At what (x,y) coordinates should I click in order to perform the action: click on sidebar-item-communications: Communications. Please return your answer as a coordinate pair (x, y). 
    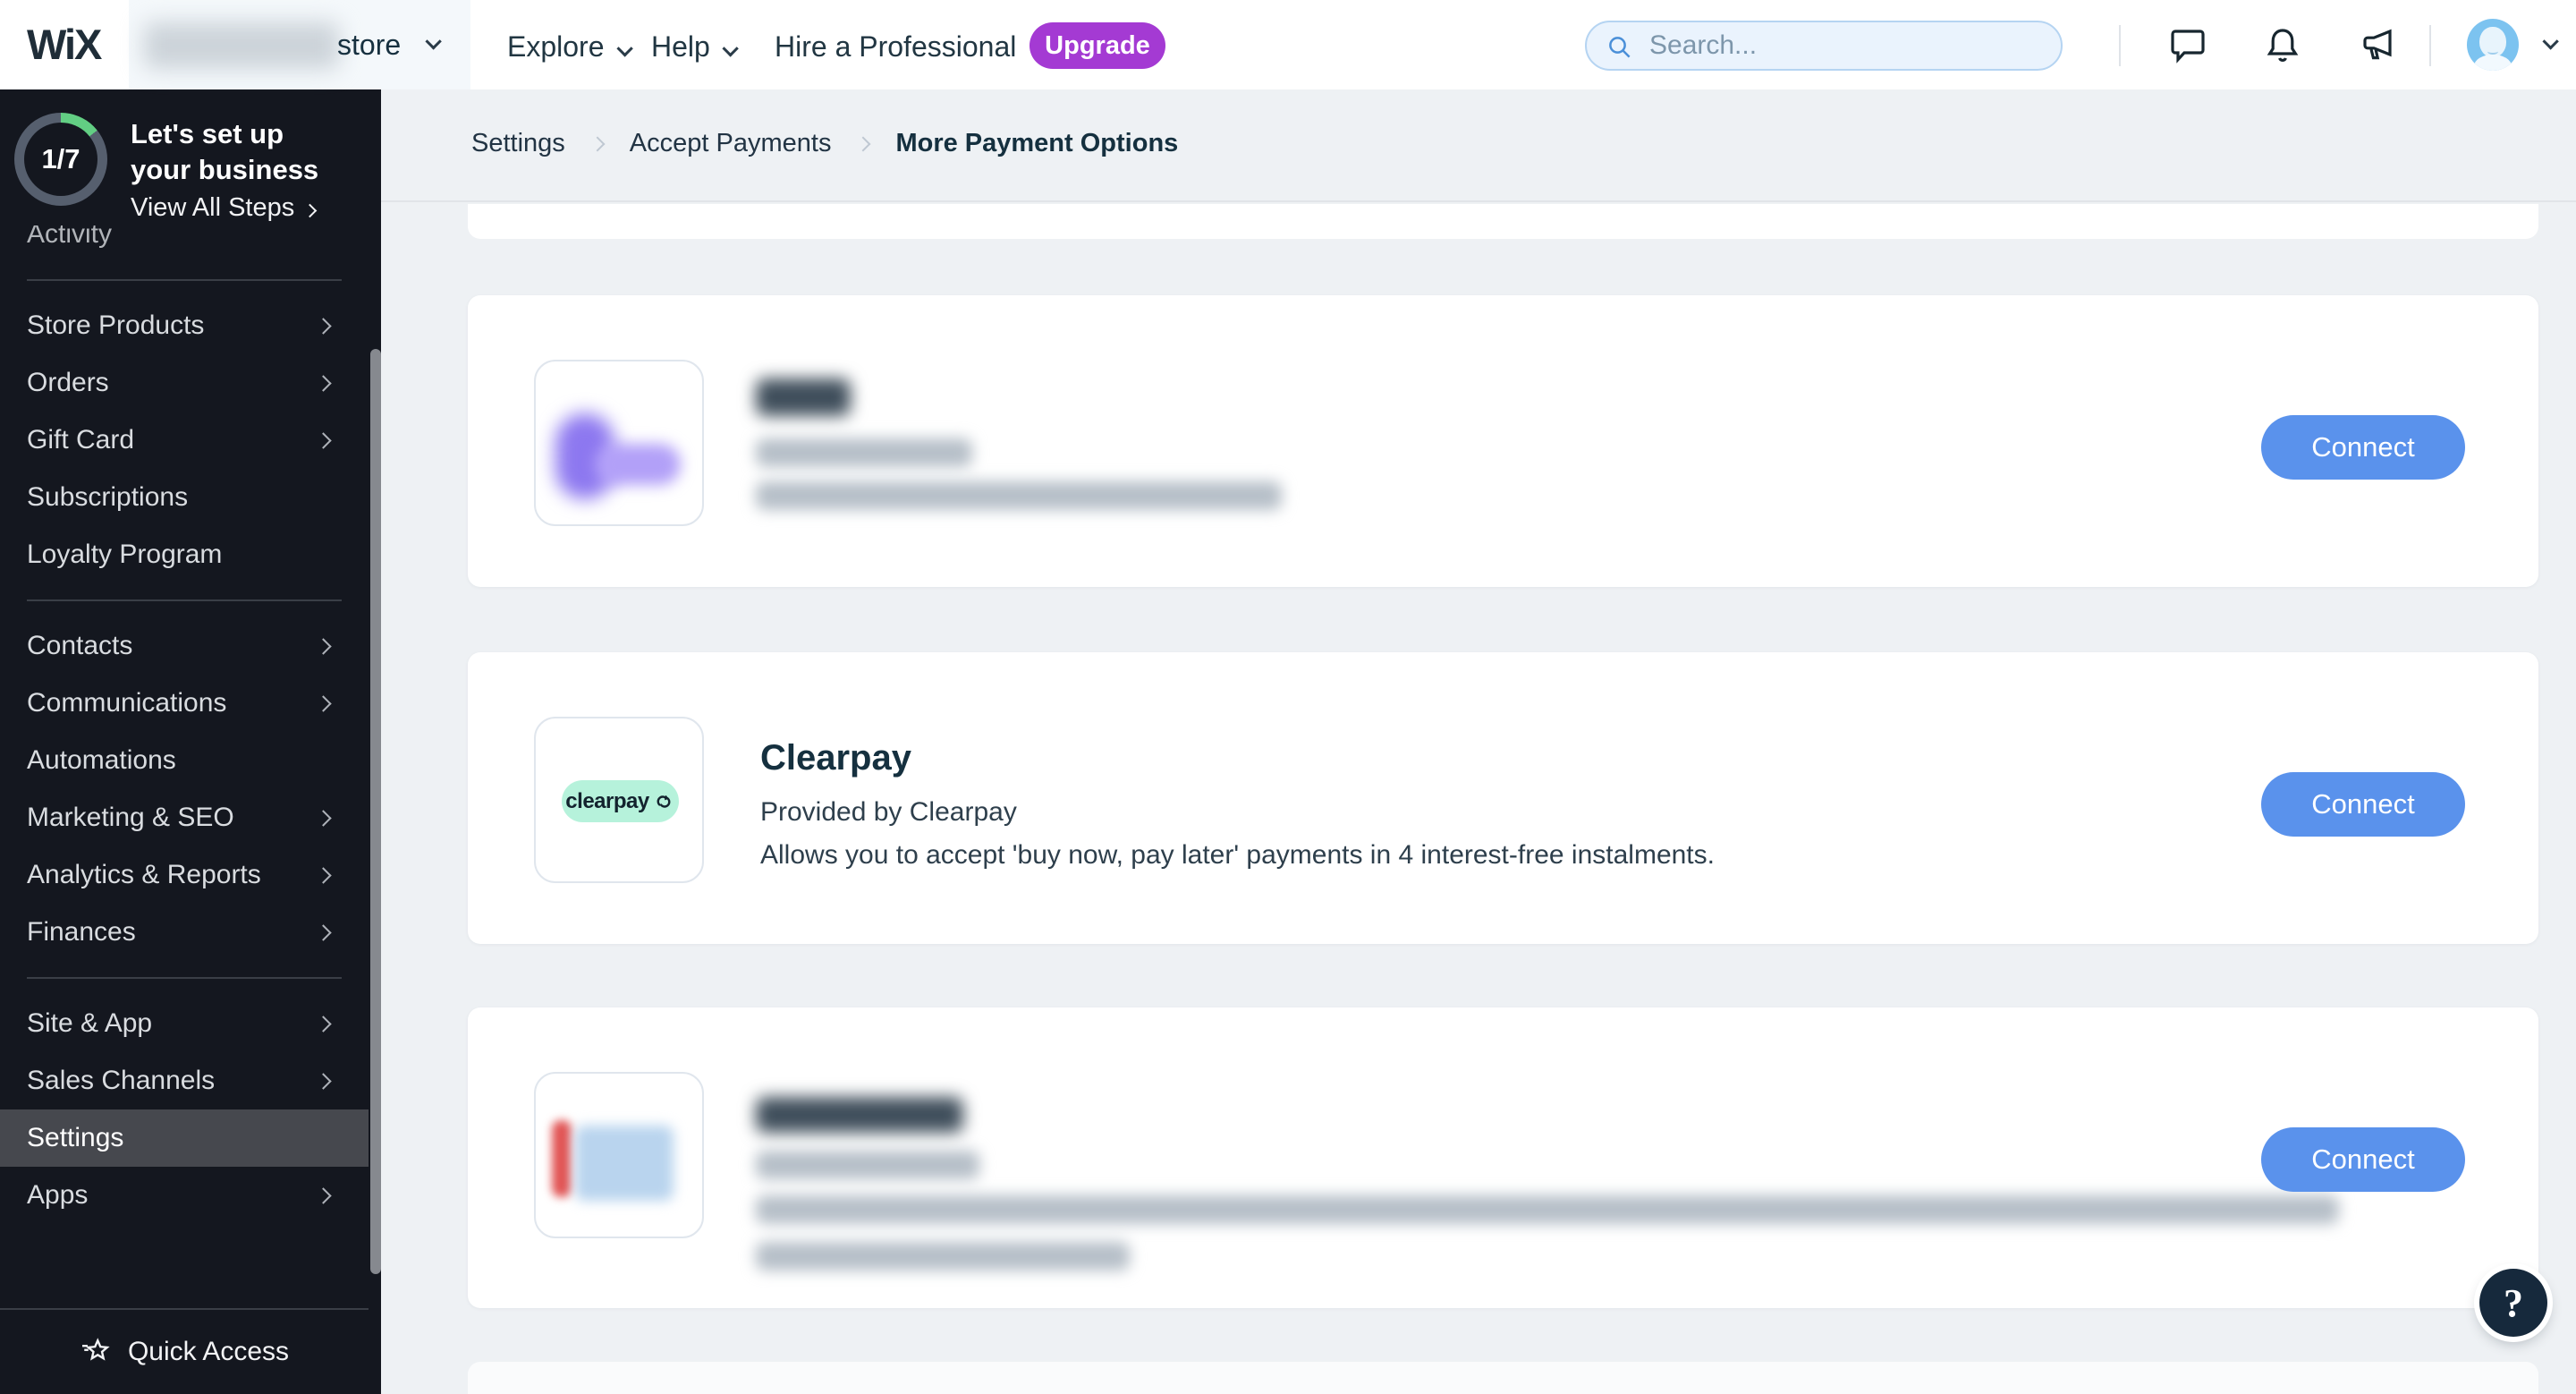
    Looking at the image, I should click on (184, 703).